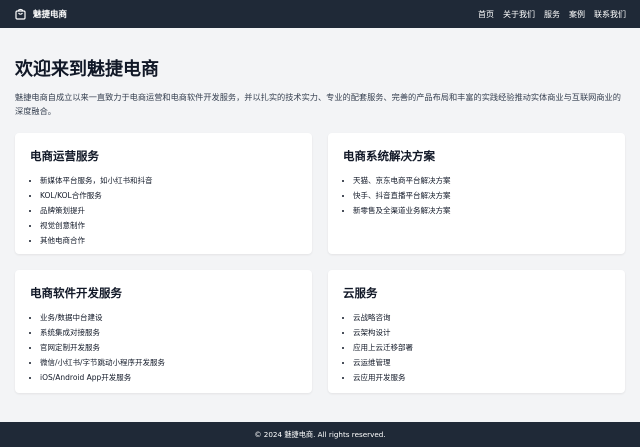 This screenshot has height=447, width=640. What do you see at coordinates (481, 180) in the screenshot?
I see `list-item: 天猫、京东电商平台解决方案` at bounding box center [481, 180].